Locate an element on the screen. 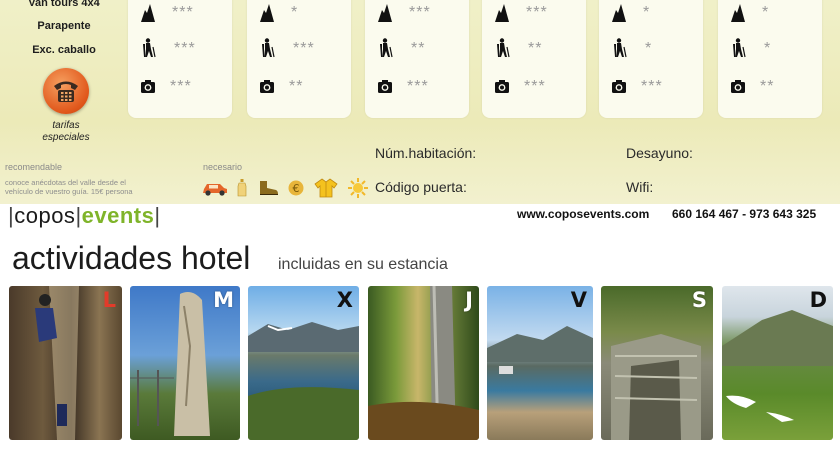 This screenshot has width=840, height=460. recomendable-text-line-2: vehículo de vuestro guía. 15€ persona is located at coordinates (69, 191).